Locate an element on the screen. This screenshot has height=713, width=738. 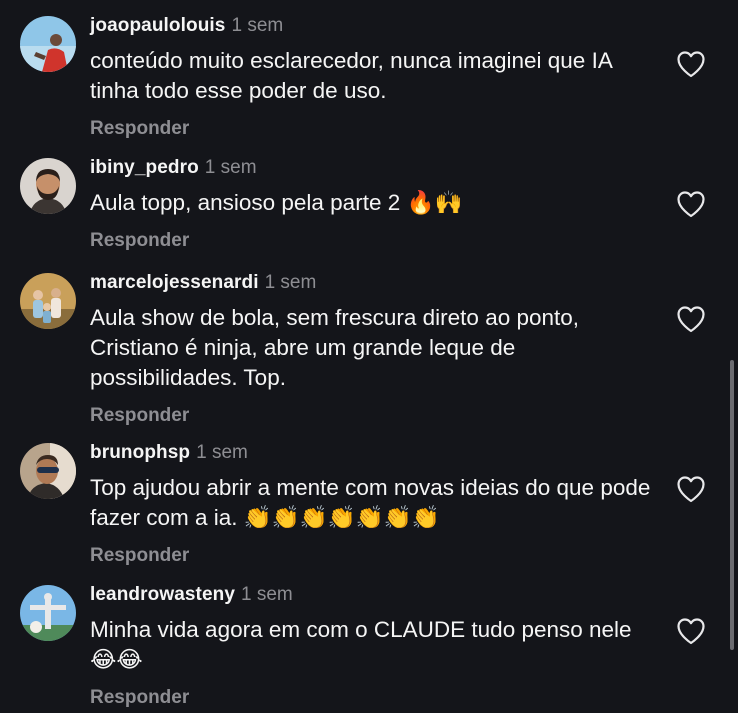
scrollbar is located at coordinates (732, 505).